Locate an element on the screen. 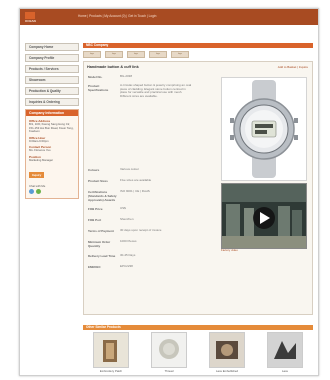 The height and width of the screenshot is (380, 330). logo-mark-icon is located at coordinates (30, 15).